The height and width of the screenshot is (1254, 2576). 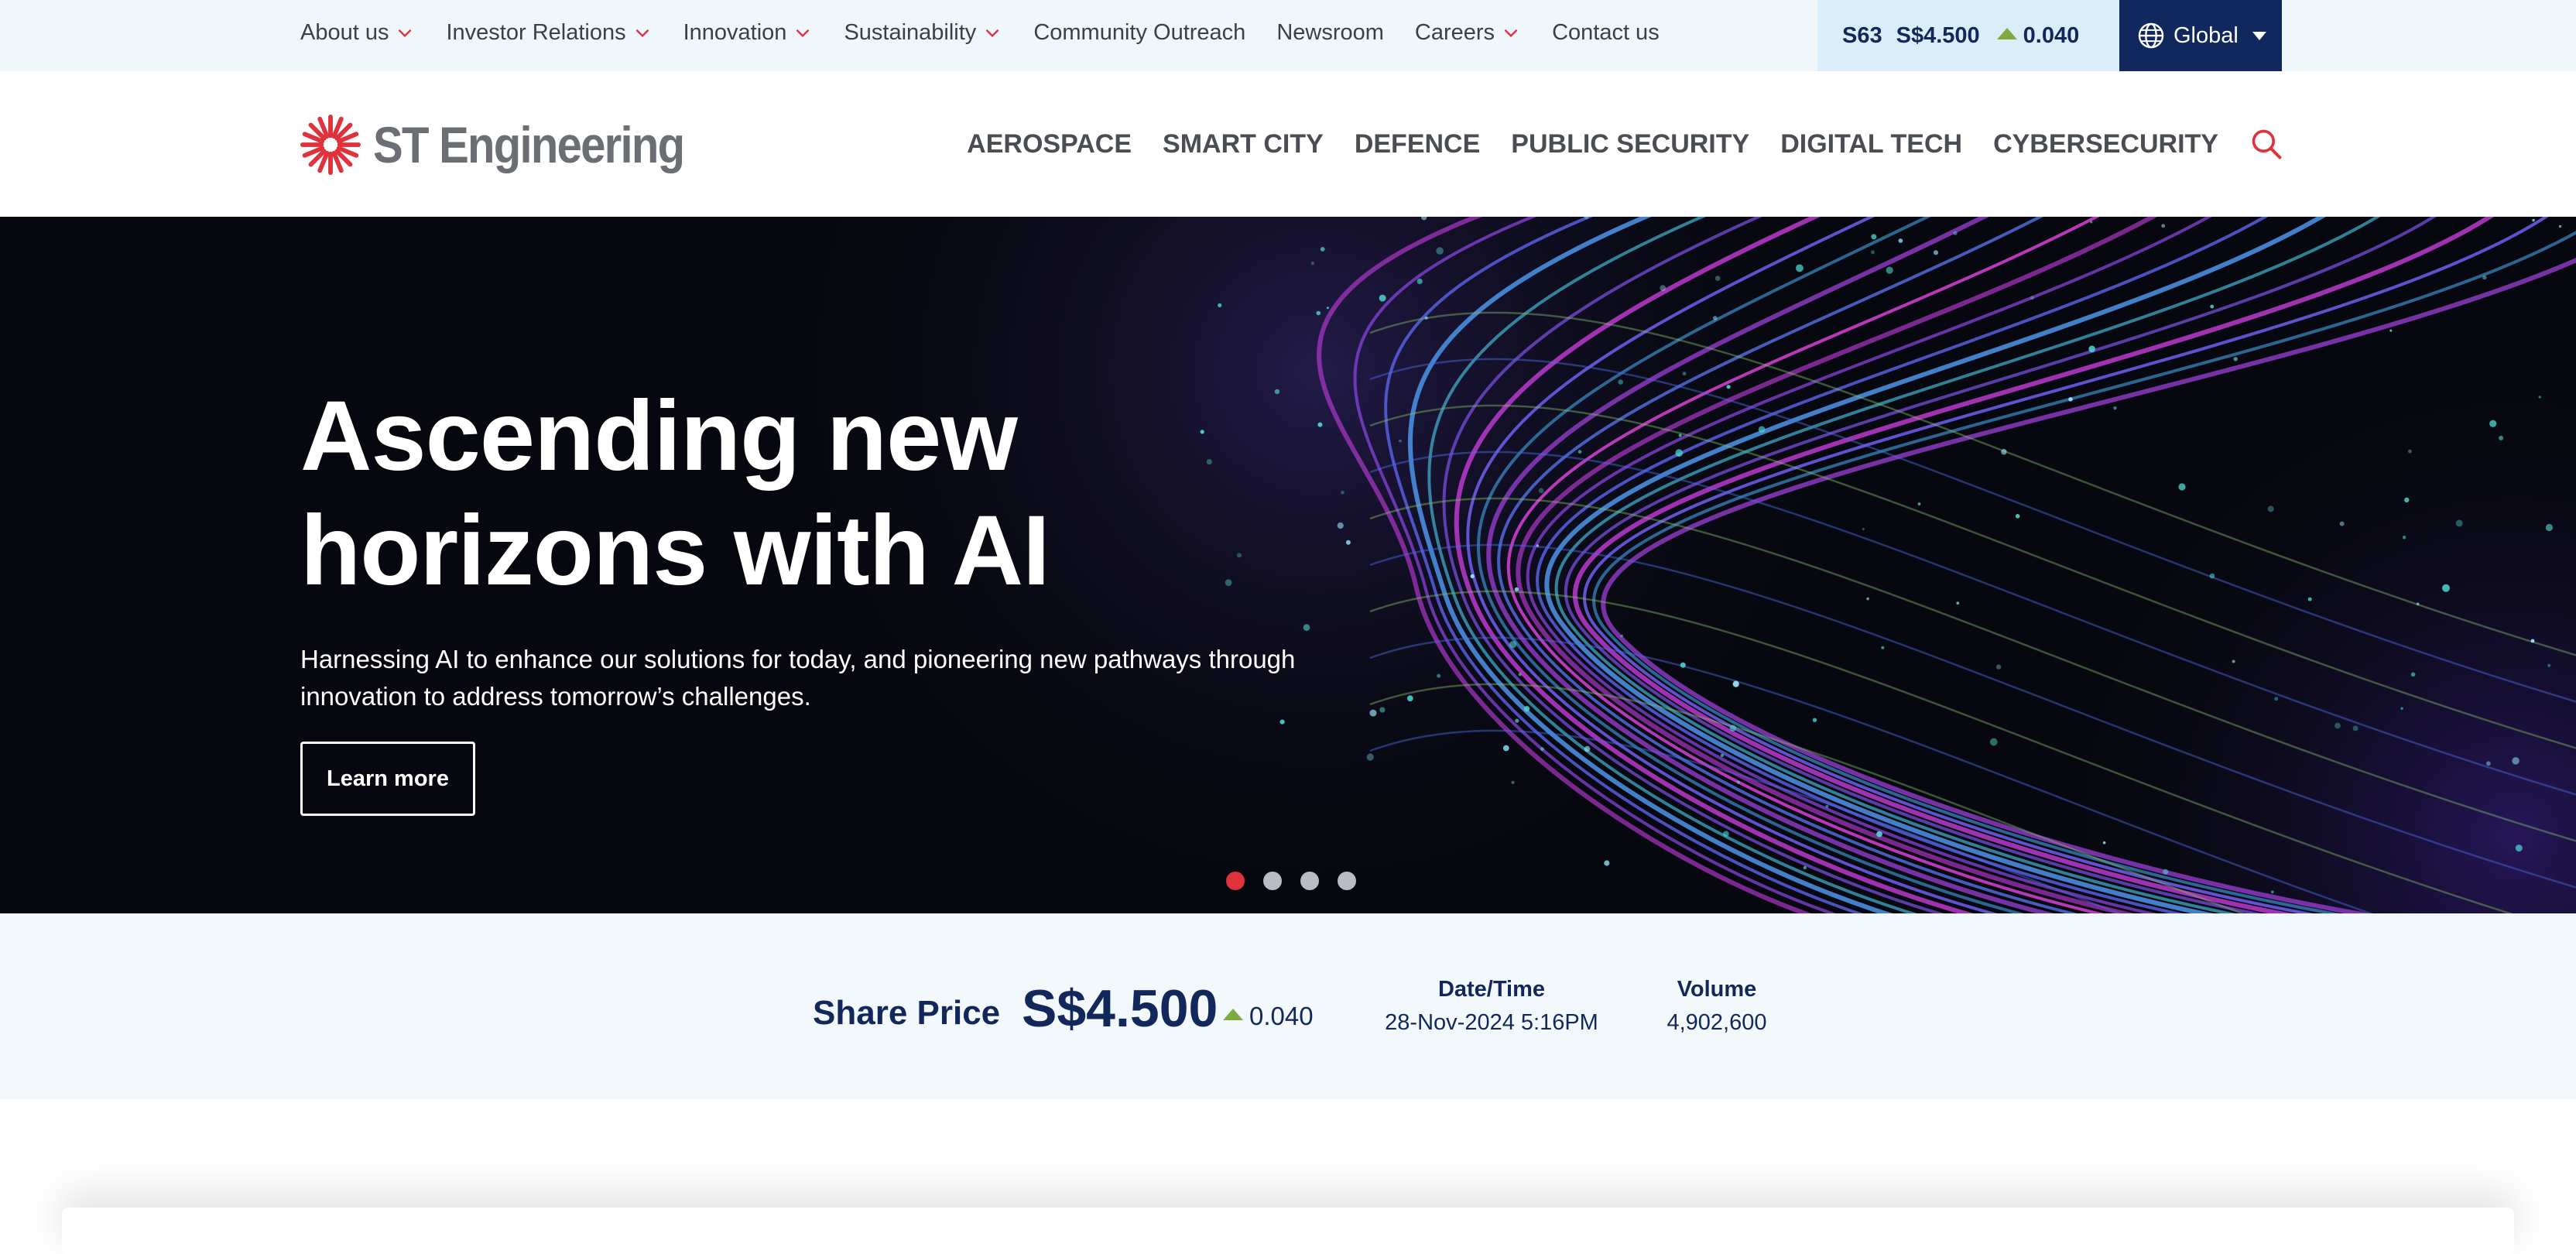 I want to click on hero-title-line: horizons with AI, so click(x=675, y=550).